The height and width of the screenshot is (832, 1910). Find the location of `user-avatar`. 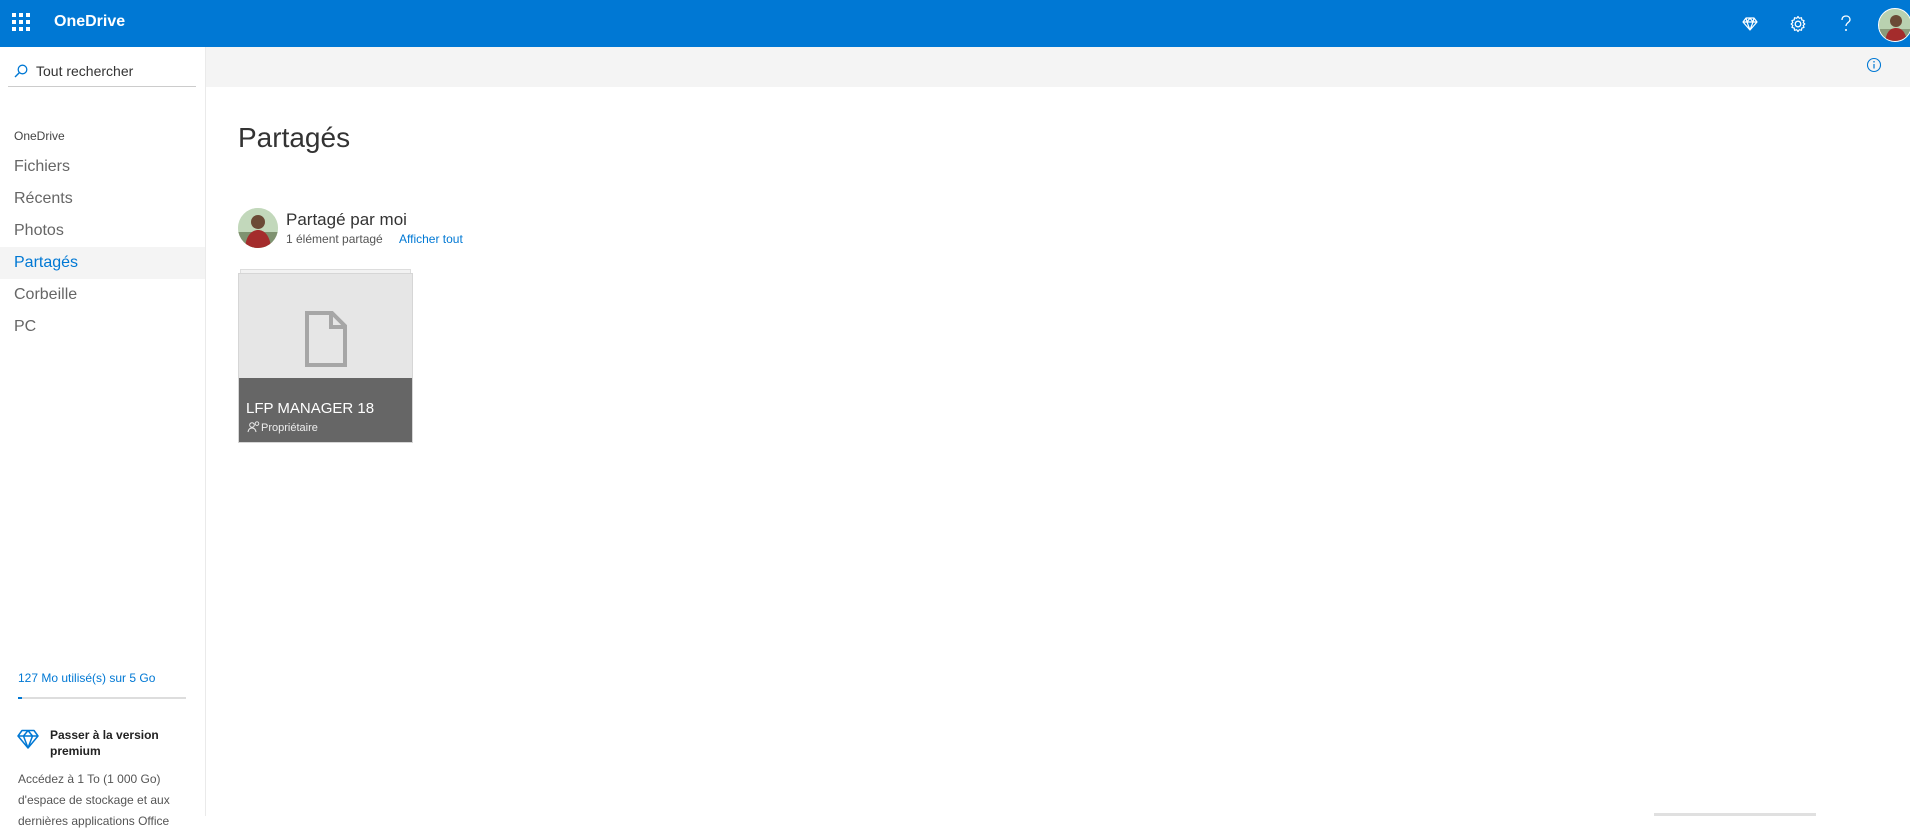

user-avatar is located at coordinates (1894, 25).